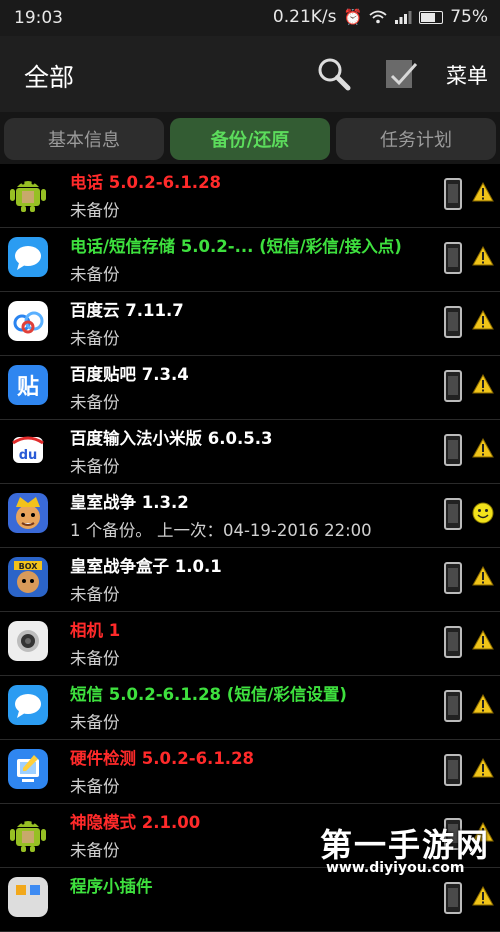 This screenshot has width=500, height=932. I want to click on app-row: BOX 皇室战争盒子 1.0.1 未备份, so click(250, 580).